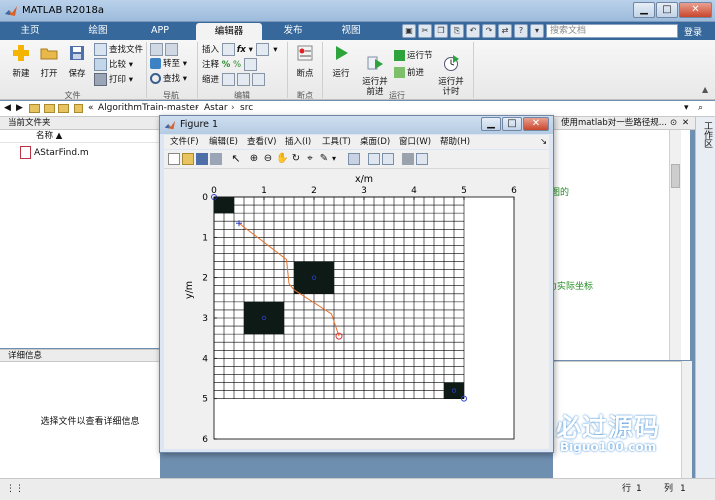 The width and height of the screenshot is (715, 500). Describe the element at coordinates (441, 31) in the screenshot. I see `quick-copy-icon: ❐` at that location.